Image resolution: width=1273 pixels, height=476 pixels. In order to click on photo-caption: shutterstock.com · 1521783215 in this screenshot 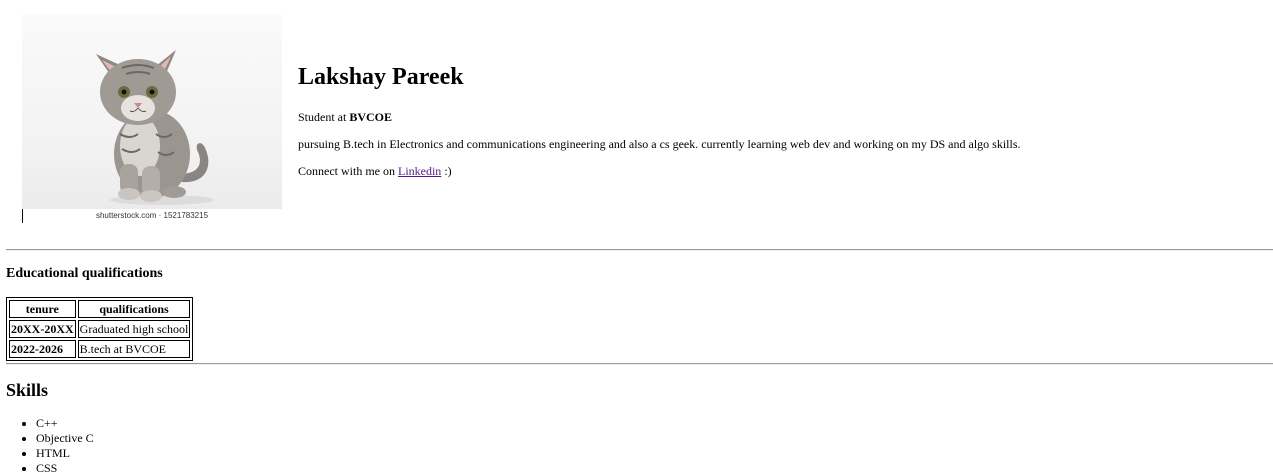, I will do `click(152, 215)`.